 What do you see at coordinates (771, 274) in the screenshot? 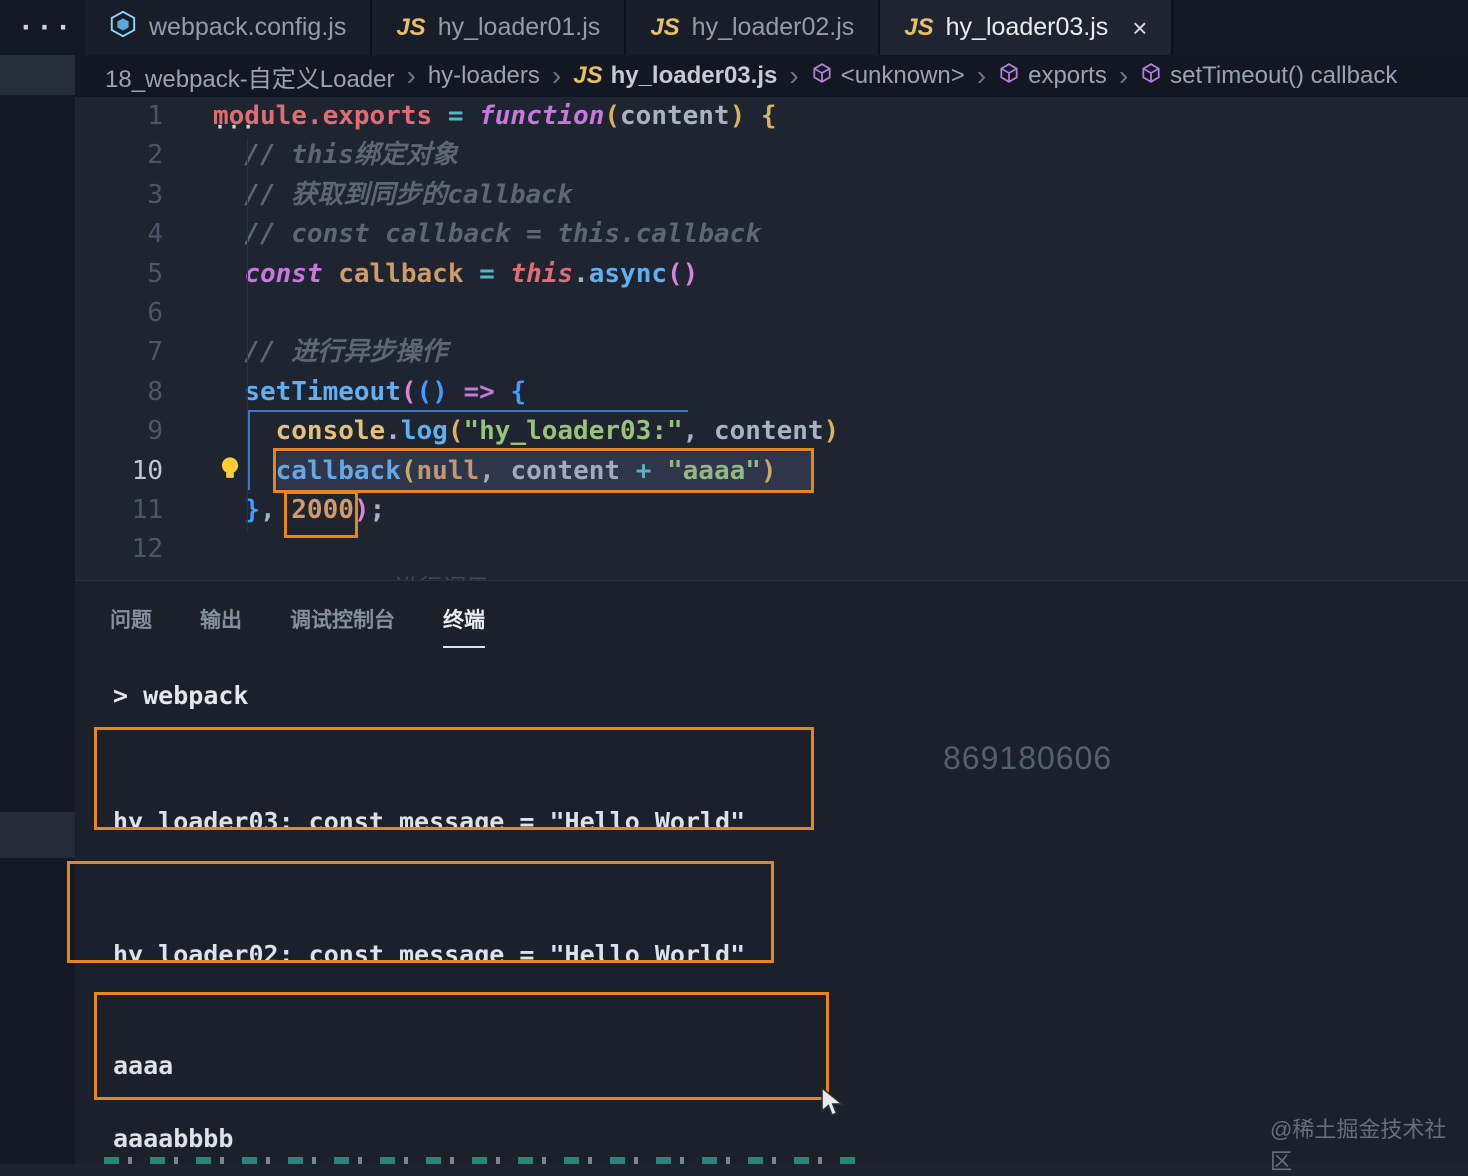
I see `code-line: 5 const callback = this.async()` at bounding box center [771, 274].